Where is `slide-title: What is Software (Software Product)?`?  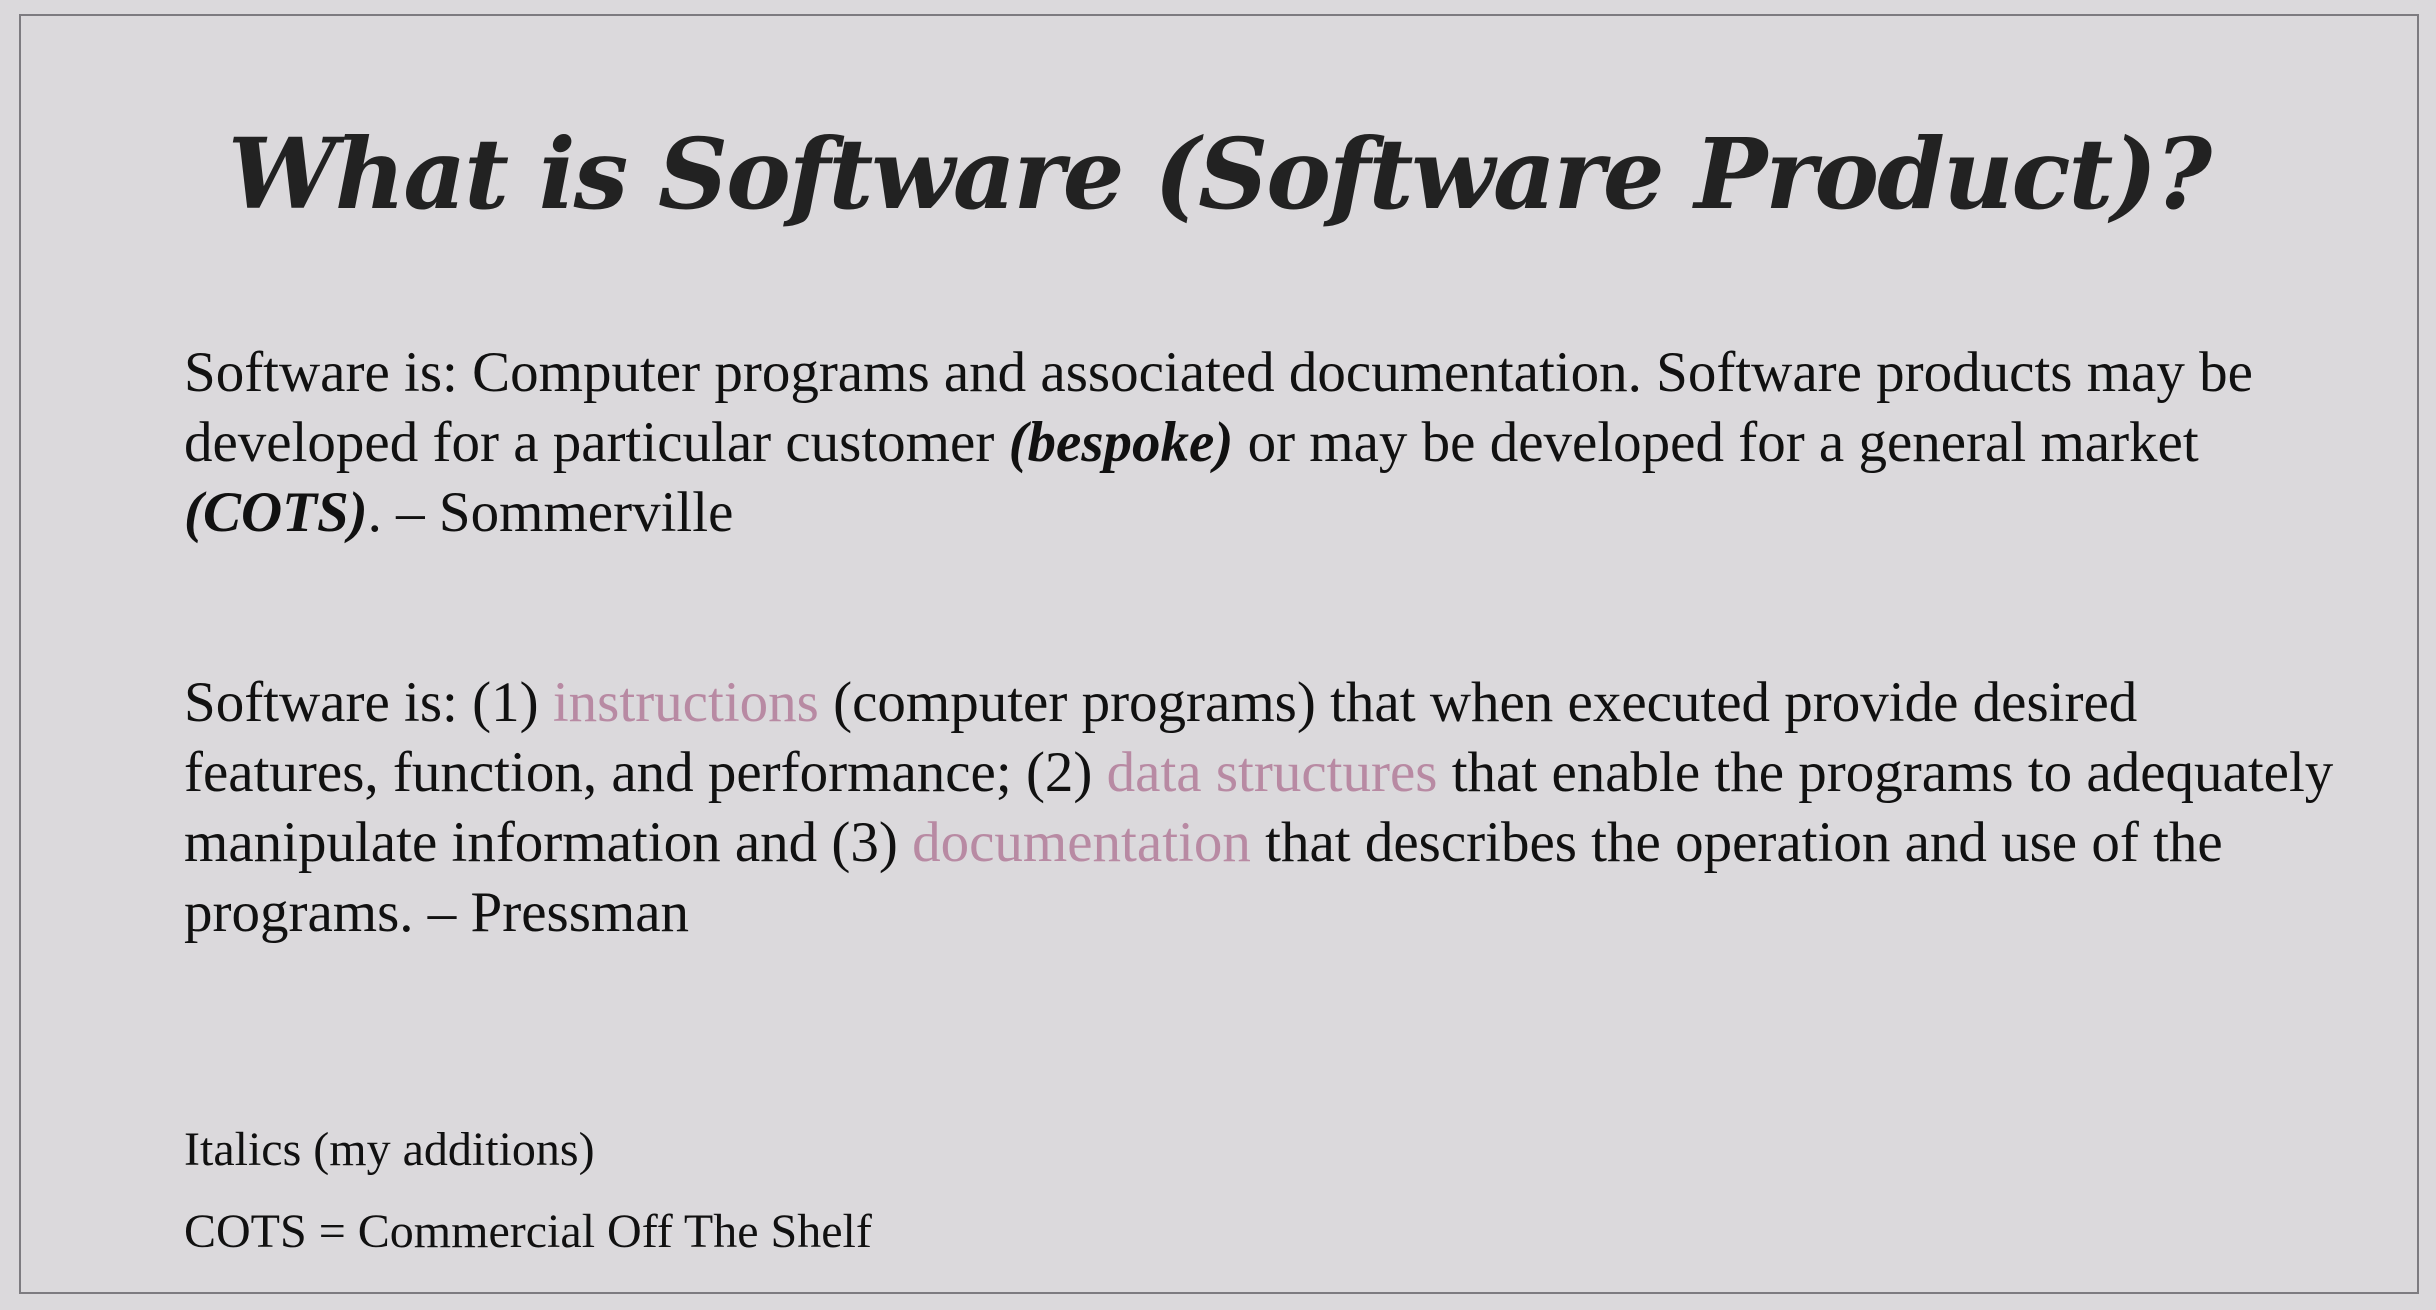 slide-title: What is Software (Software Product)? is located at coordinates (1219, 174).